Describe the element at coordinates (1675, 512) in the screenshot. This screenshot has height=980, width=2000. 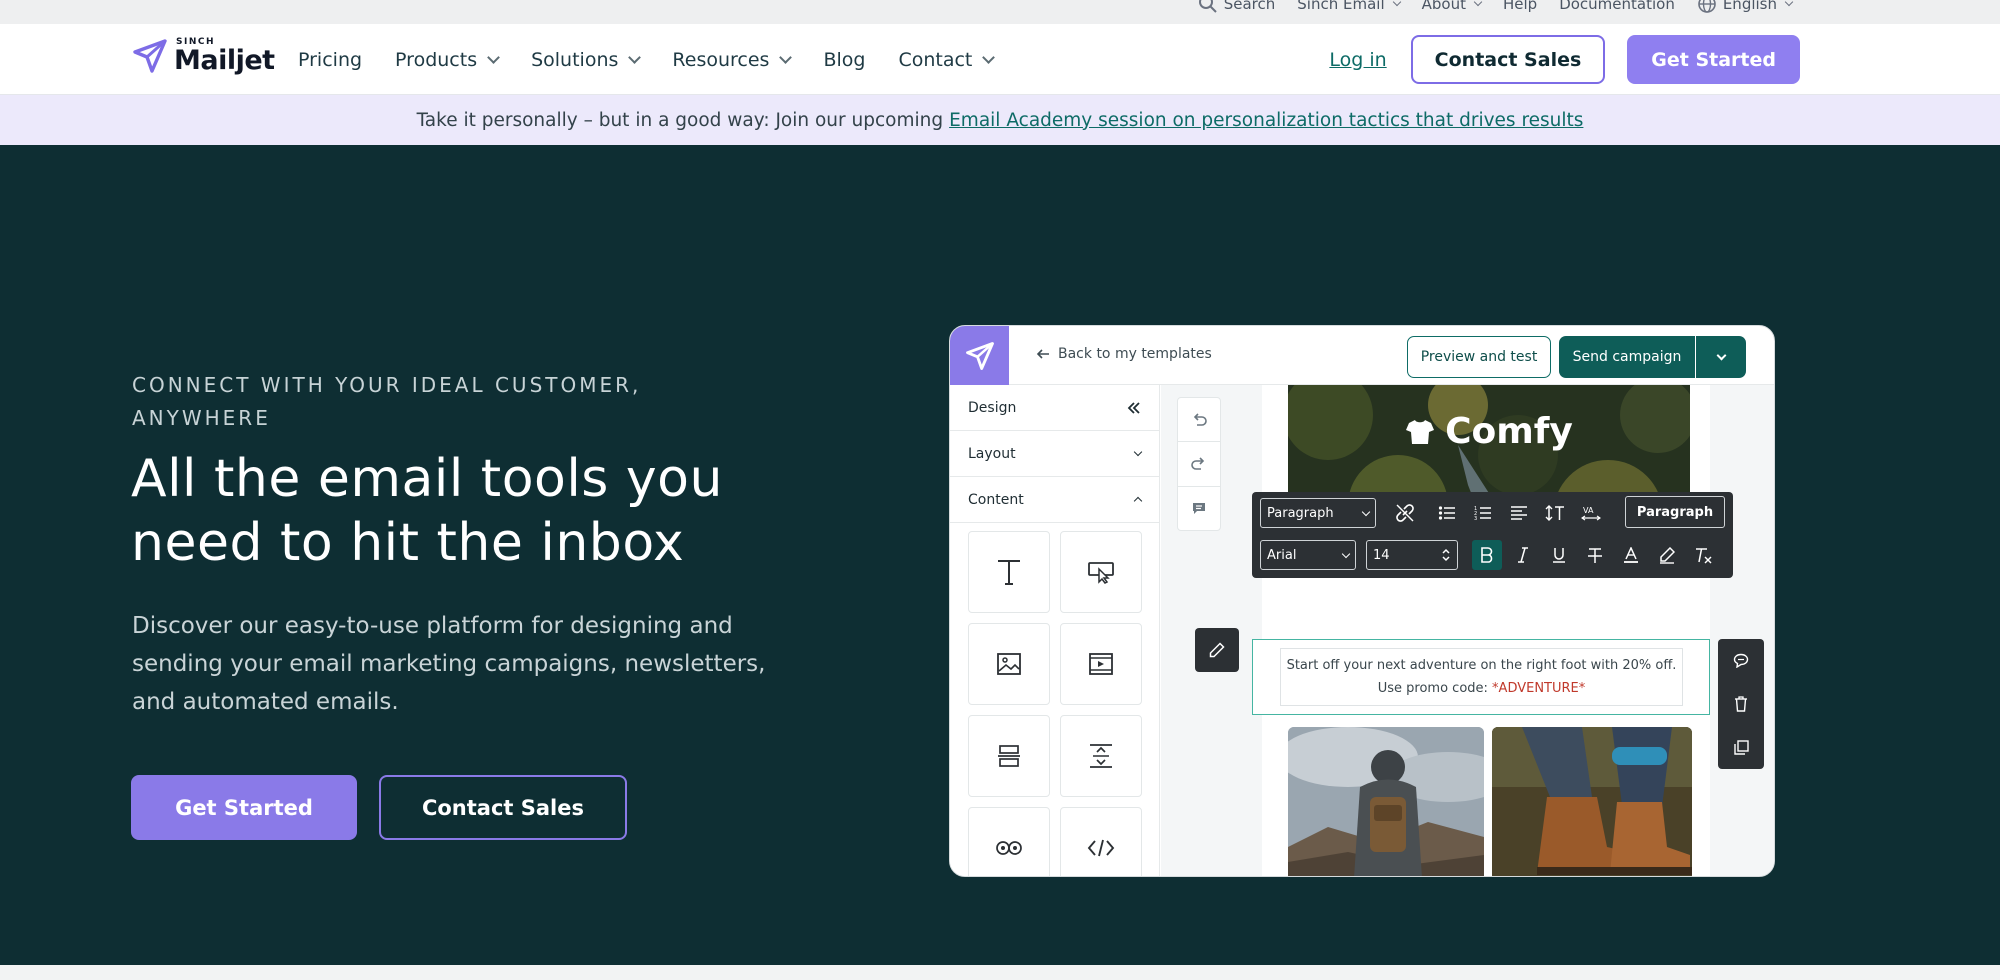
I see `paragraph-style-button: Paragraph` at that location.